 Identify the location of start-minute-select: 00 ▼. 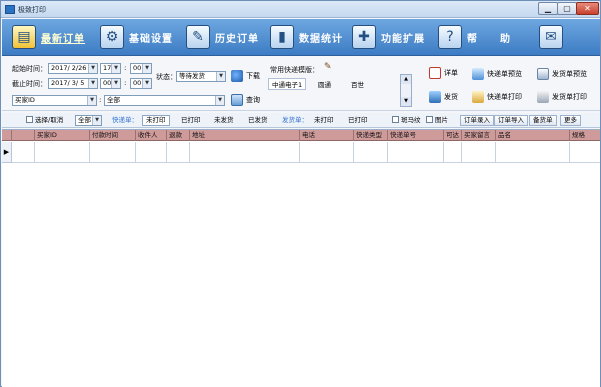
(141, 68).